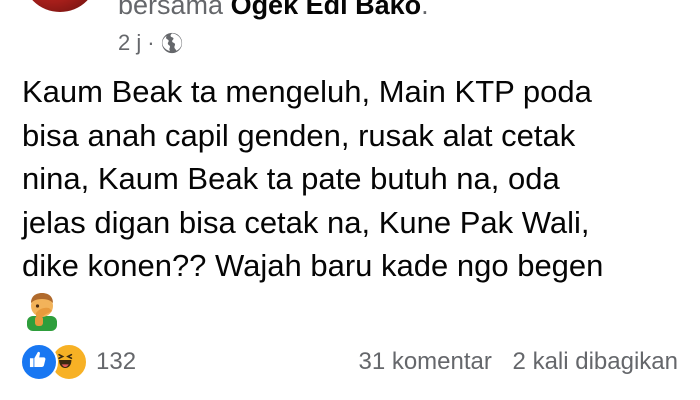 The height and width of the screenshot is (400, 700). I want to click on author-name: Ogek Edi Bako, so click(326, 10).